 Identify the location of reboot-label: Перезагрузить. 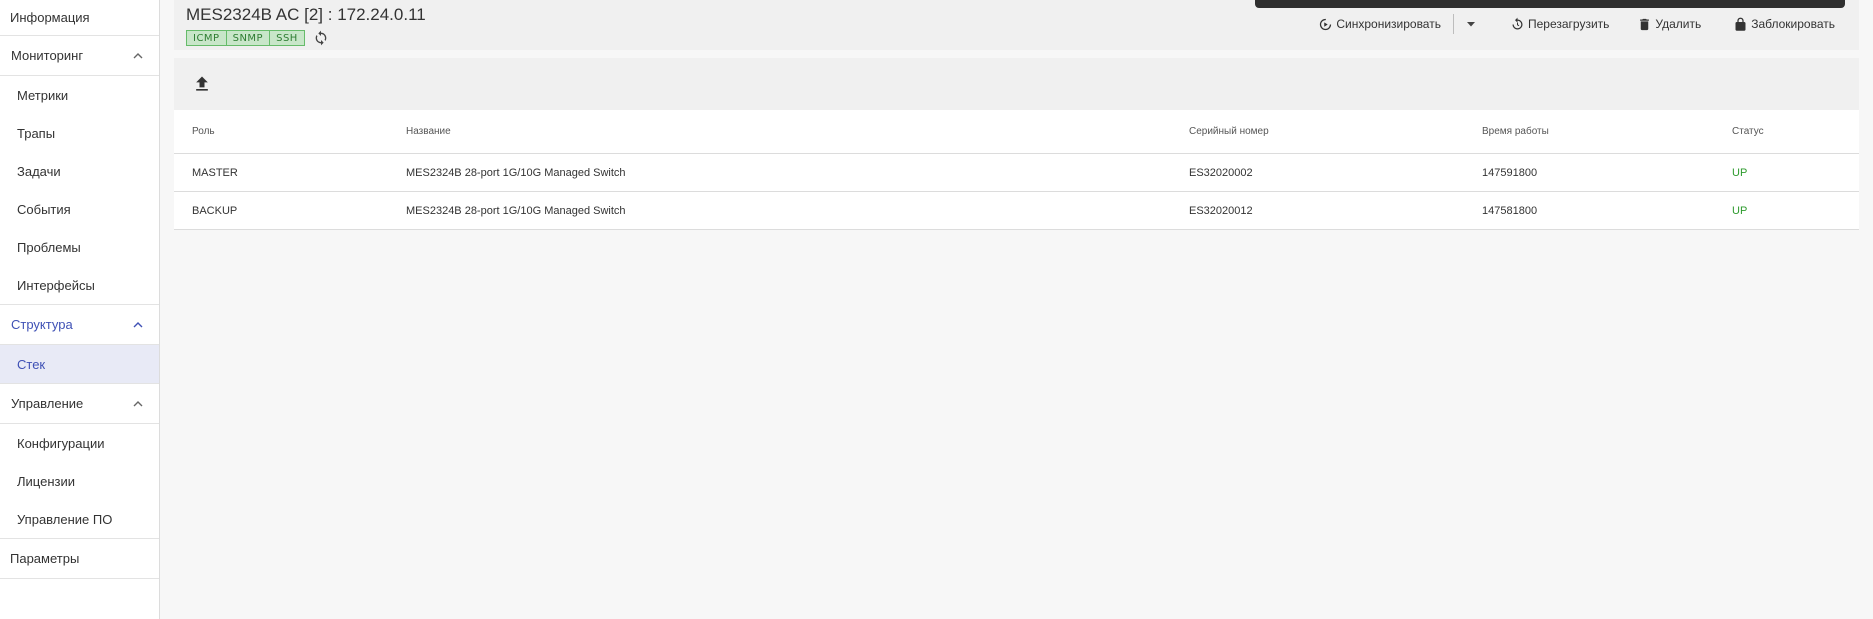
(1568, 24).